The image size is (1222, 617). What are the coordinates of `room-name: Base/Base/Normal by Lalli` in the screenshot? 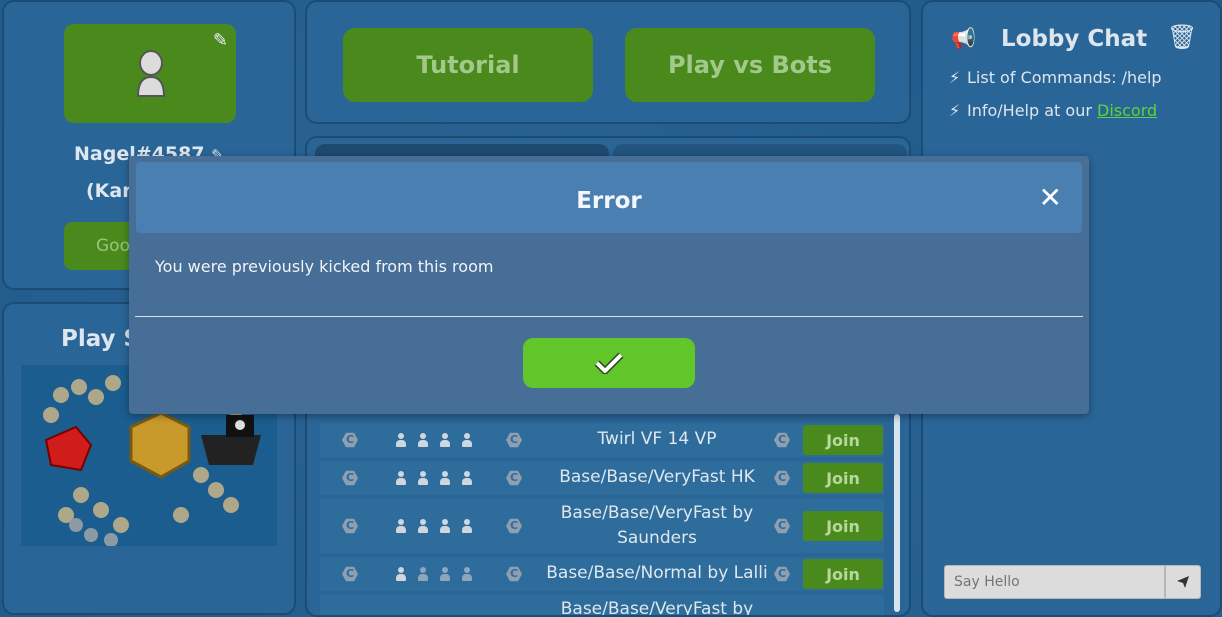 It's located at (657, 573).